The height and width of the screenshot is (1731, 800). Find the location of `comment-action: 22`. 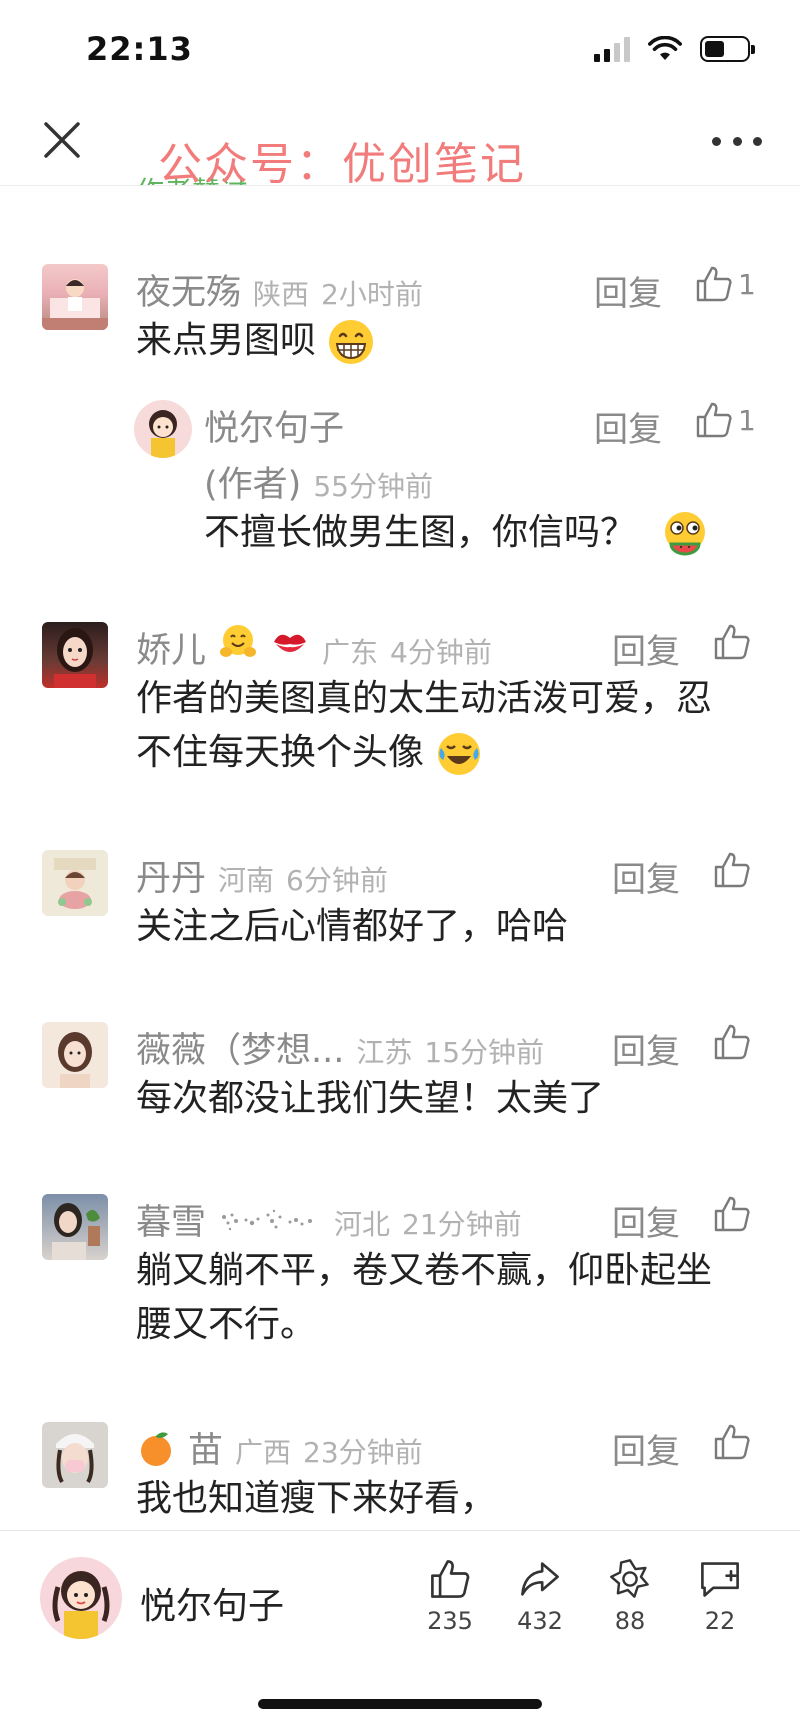

comment-action: 22 is located at coordinates (720, 1596).